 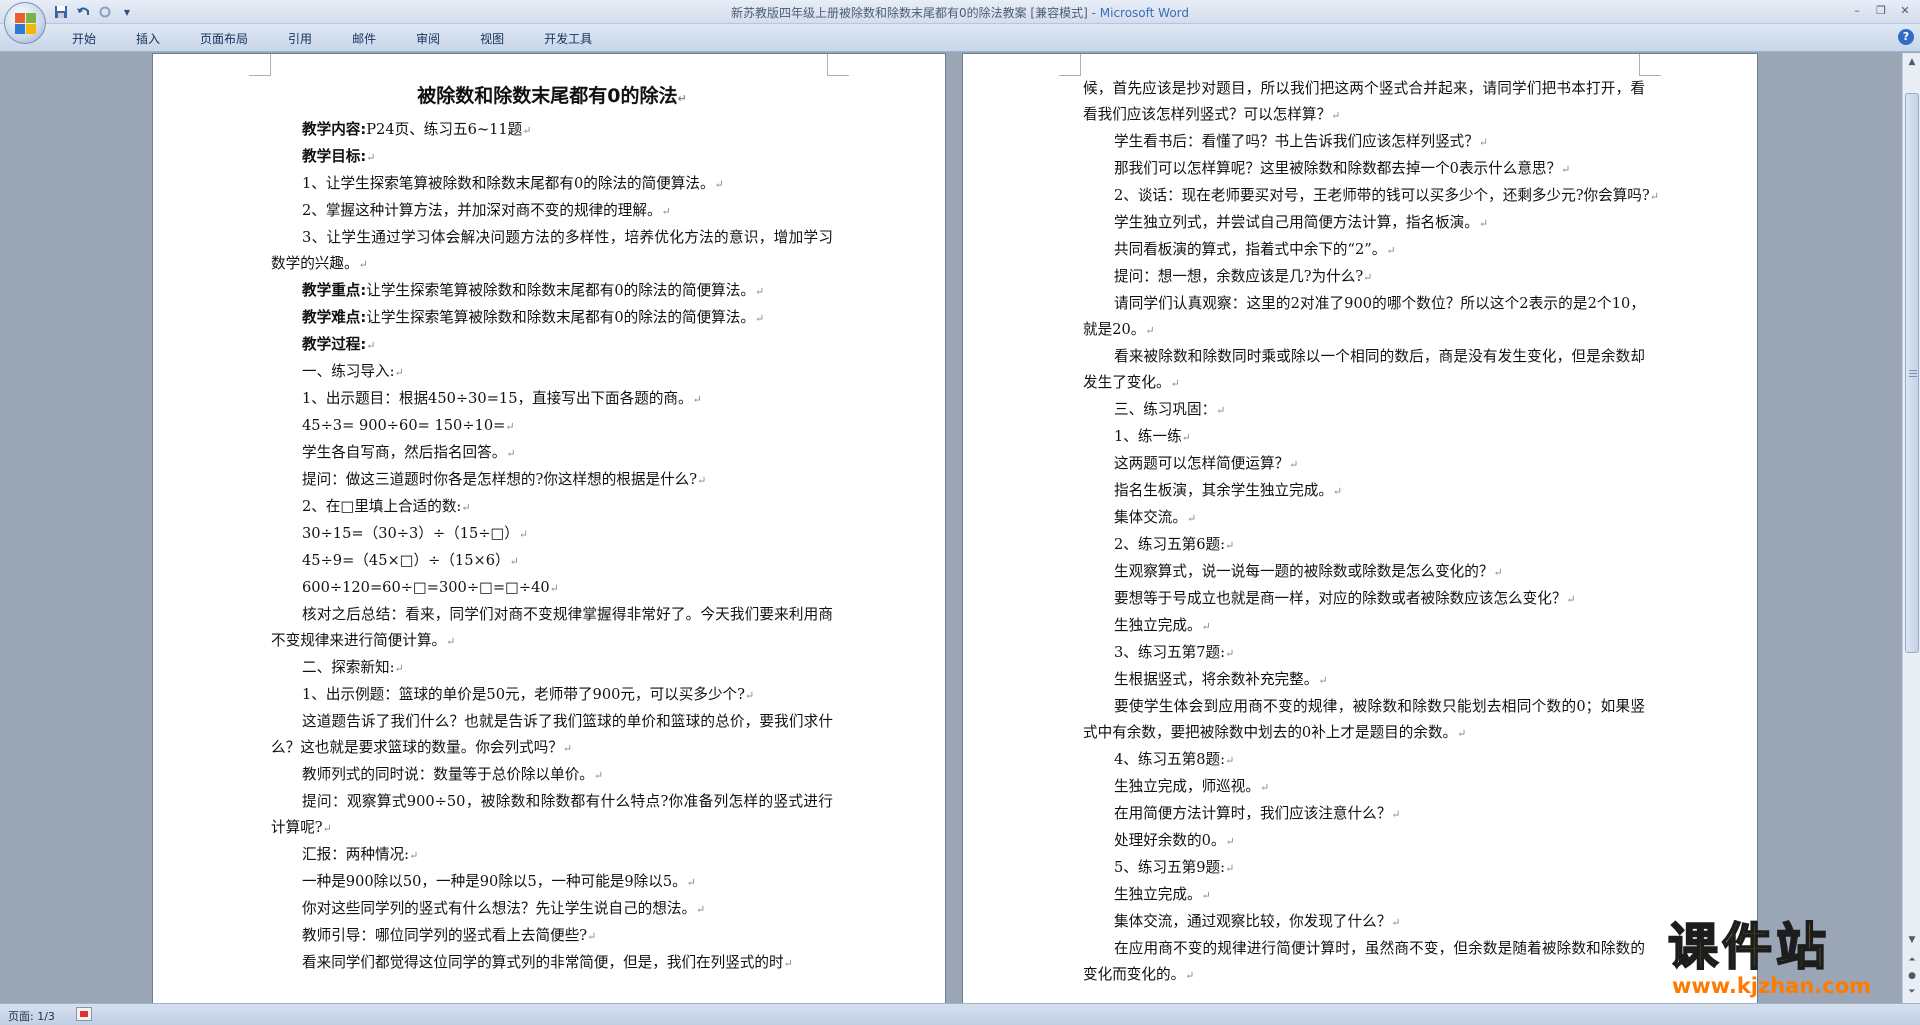 I want to click on help-icon: ?, so click(x=1906, y=37).